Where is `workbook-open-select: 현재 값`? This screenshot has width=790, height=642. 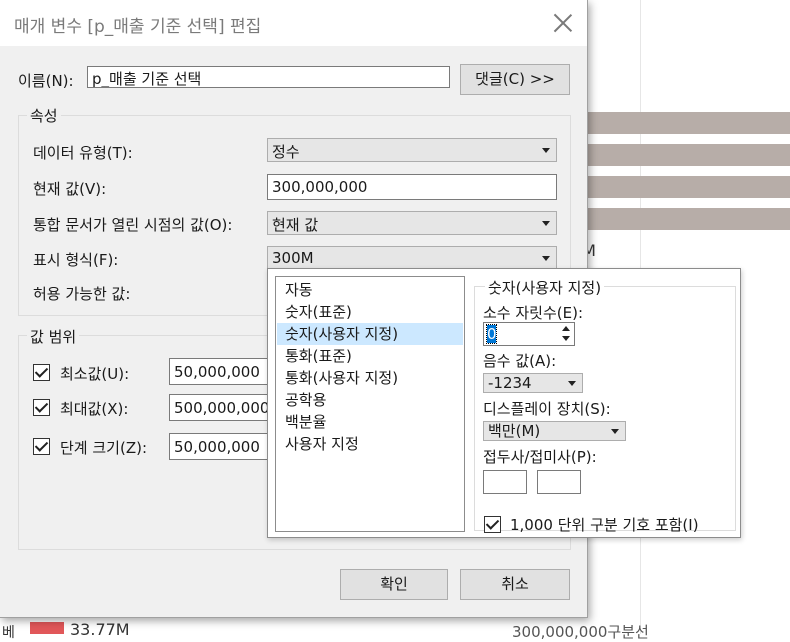 workbook-open-select: 현재 값 is located at coordinates (412, 223).